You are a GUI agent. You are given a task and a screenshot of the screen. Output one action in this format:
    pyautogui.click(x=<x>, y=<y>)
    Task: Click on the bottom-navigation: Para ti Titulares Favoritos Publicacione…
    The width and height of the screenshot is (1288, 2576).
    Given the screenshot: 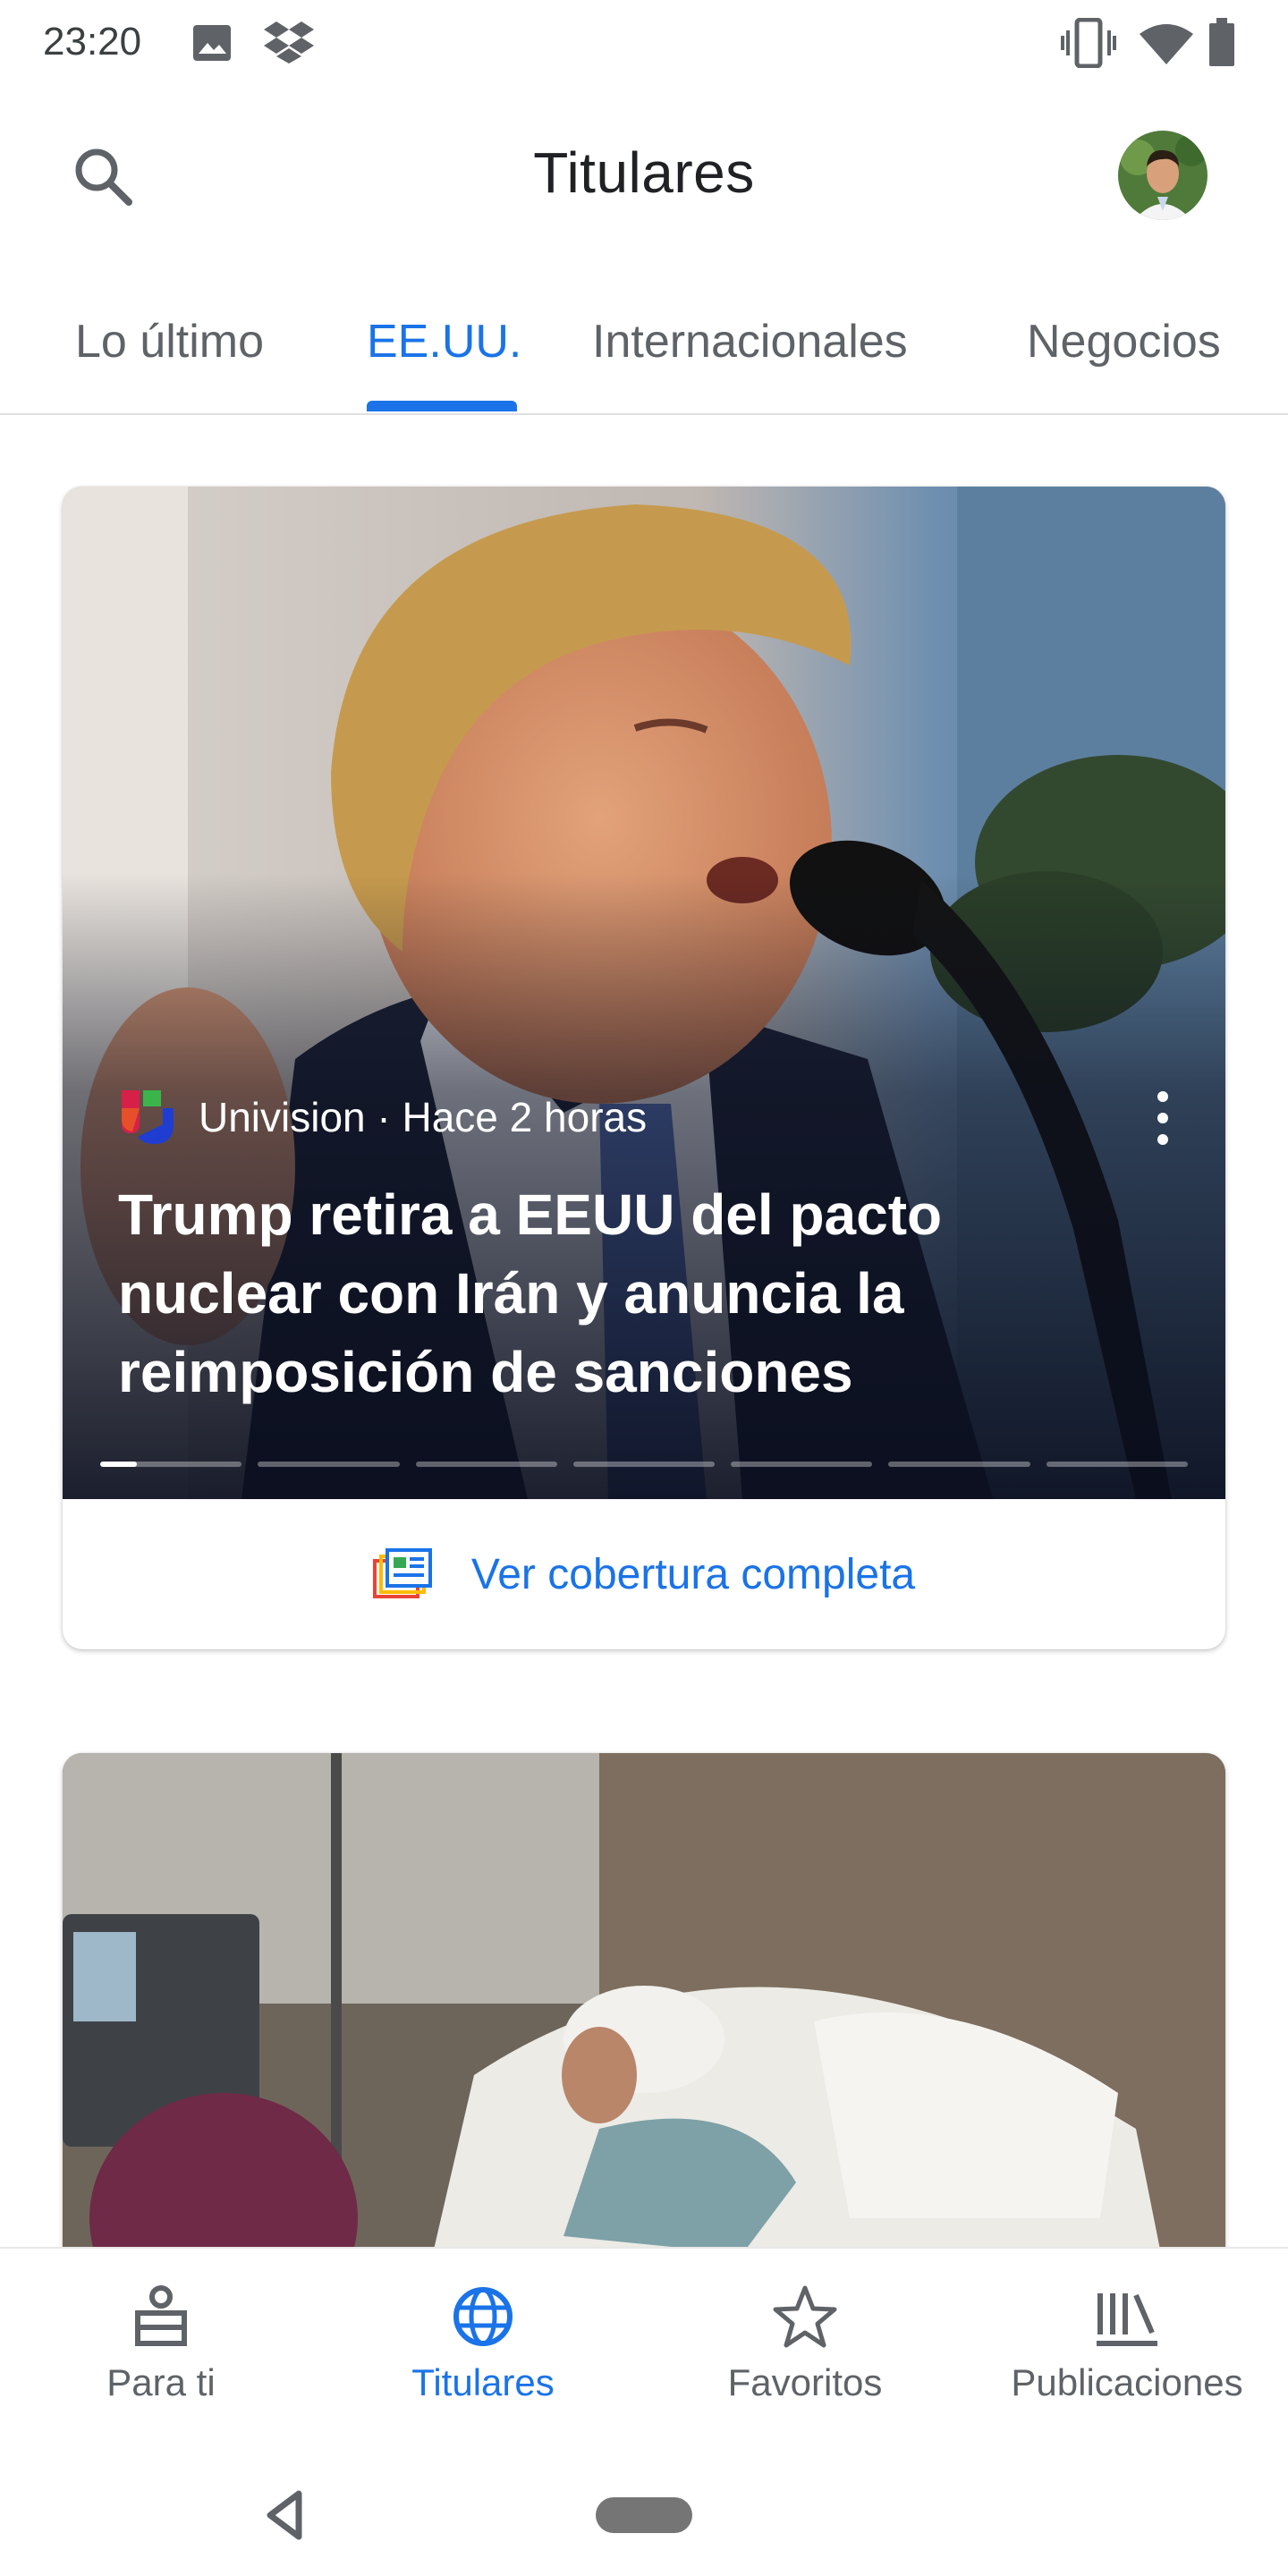 What is the action you would take?
    pyautogui.click(x=644, y=2351)
    